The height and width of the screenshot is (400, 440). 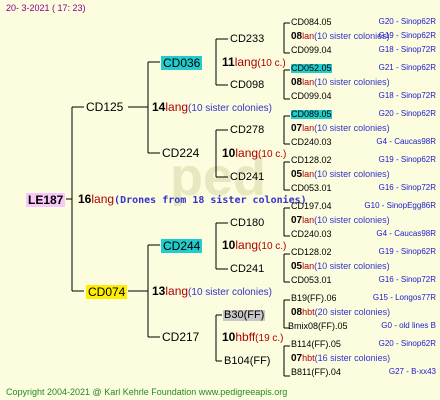 What do you see at coordinates (177, 107) in the screenshot?
I see `gen1-lang-1: lang` at bounding box center [177, 107].